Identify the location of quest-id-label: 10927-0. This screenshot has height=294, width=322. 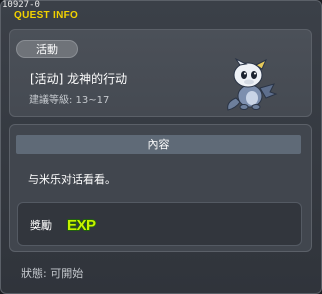
(21, 5).